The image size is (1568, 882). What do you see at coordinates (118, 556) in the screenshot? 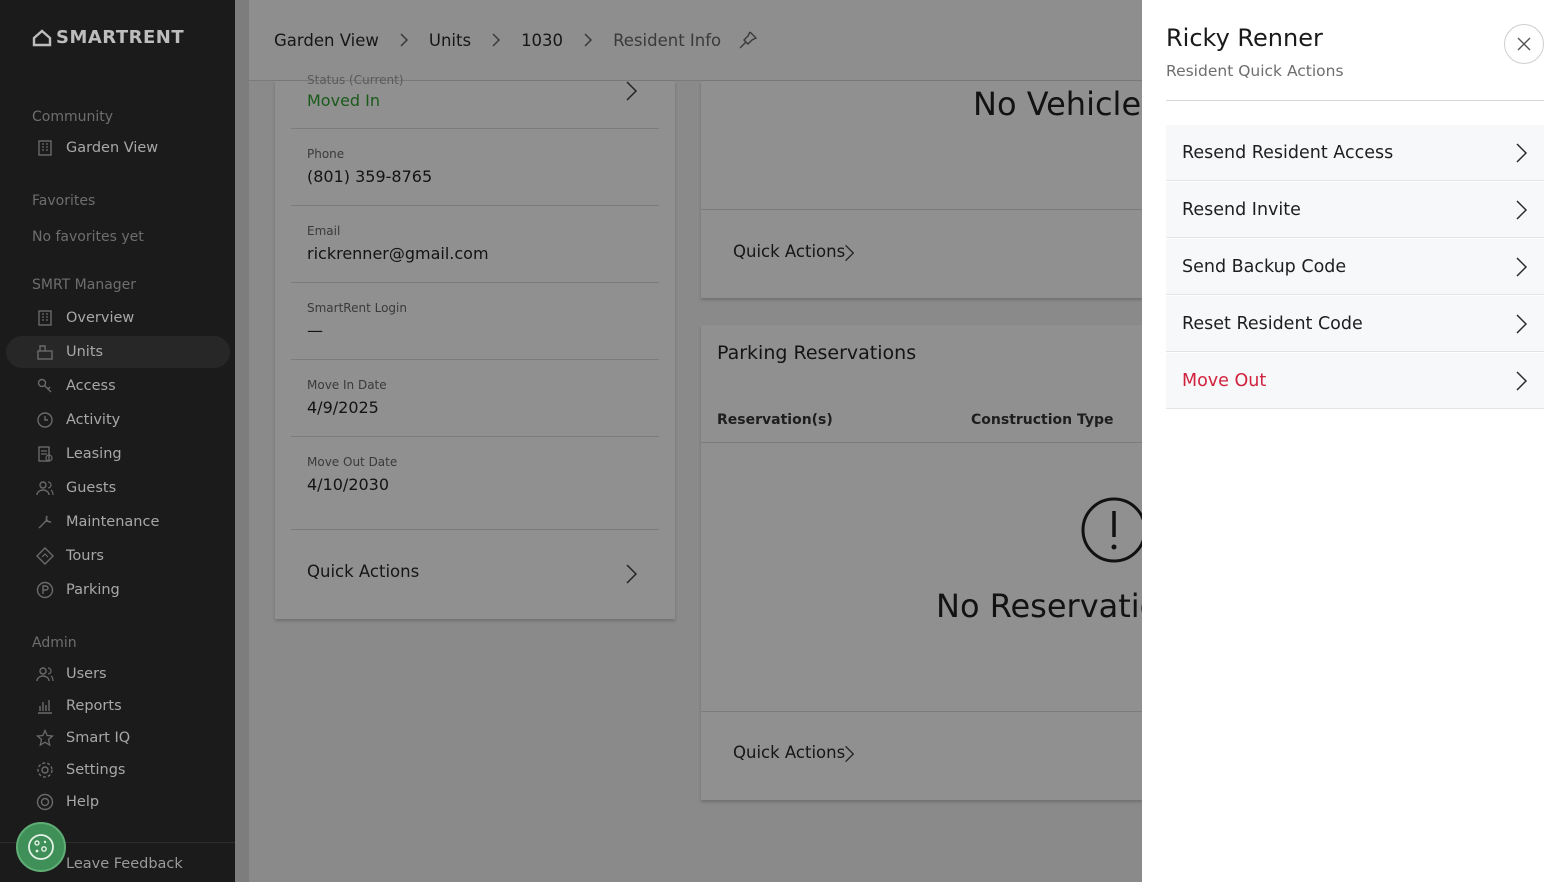
I see `sidebar-item-tours: Tours` at bounding box center [118, 556].